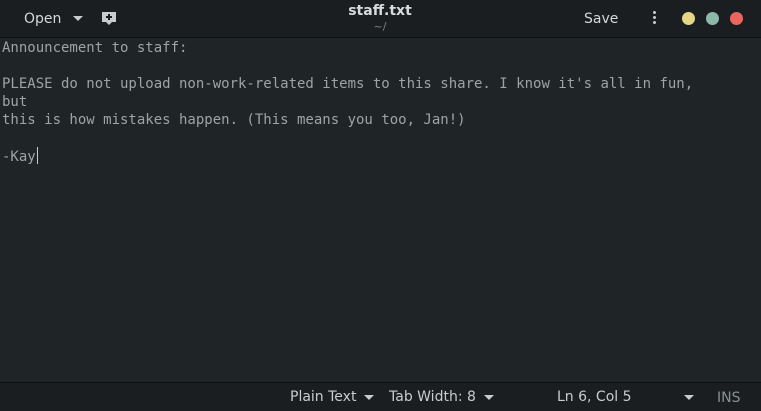 This screenshot has width=761, height=411. I want to click on editor-line-7-text: -Kay, so click(19, 157).